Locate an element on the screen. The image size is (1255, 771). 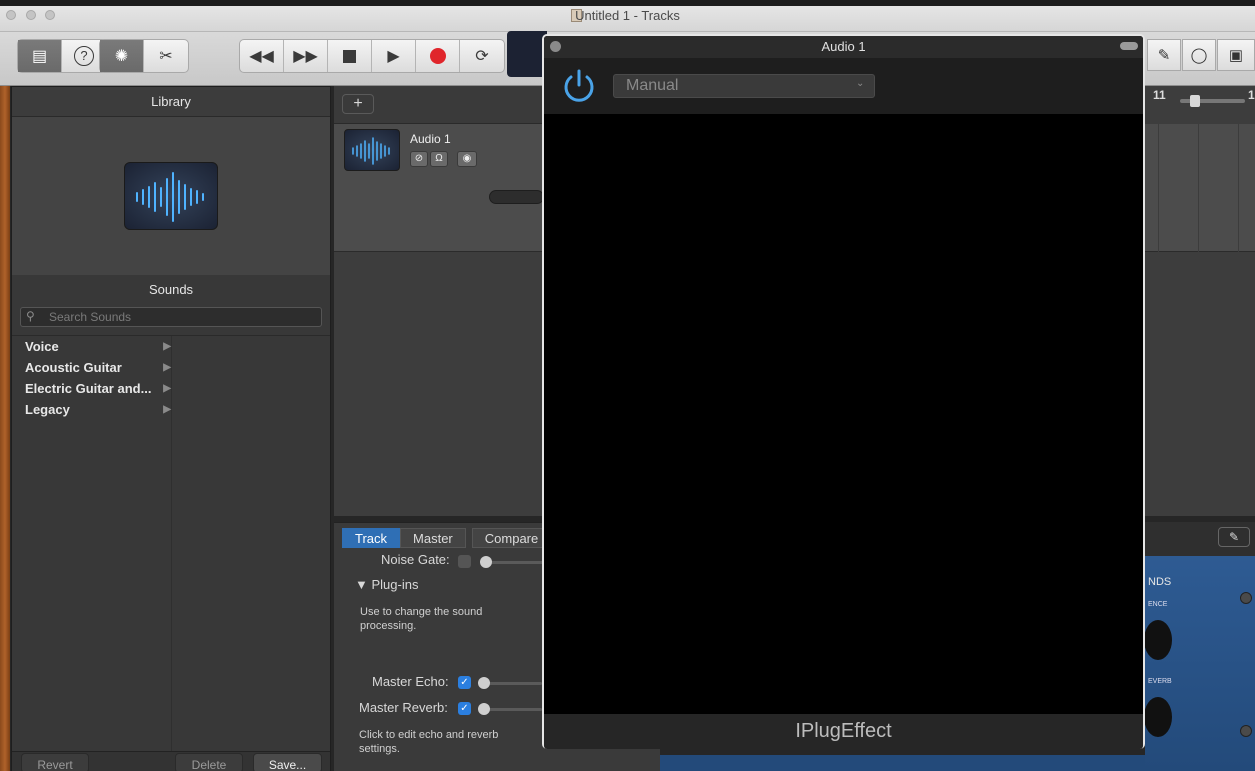
power-icon is located at coordinates (579, 86).